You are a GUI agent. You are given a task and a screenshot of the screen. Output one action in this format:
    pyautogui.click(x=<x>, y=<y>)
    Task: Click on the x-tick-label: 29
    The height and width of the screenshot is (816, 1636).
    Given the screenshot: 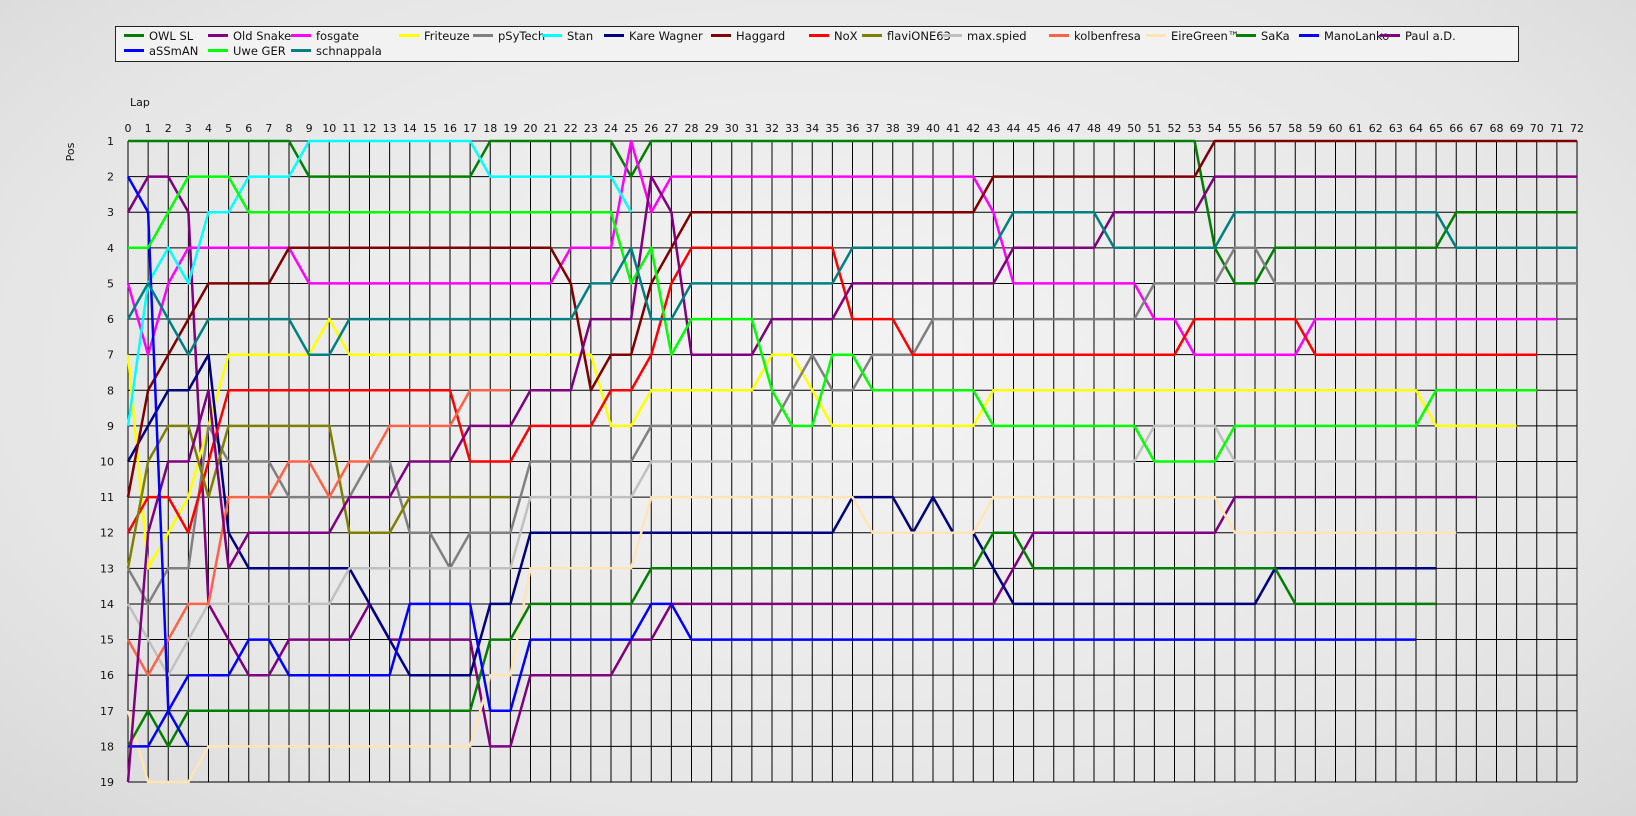 What is the action you would take?
    pyautogui.click(x=712, y=128)
    